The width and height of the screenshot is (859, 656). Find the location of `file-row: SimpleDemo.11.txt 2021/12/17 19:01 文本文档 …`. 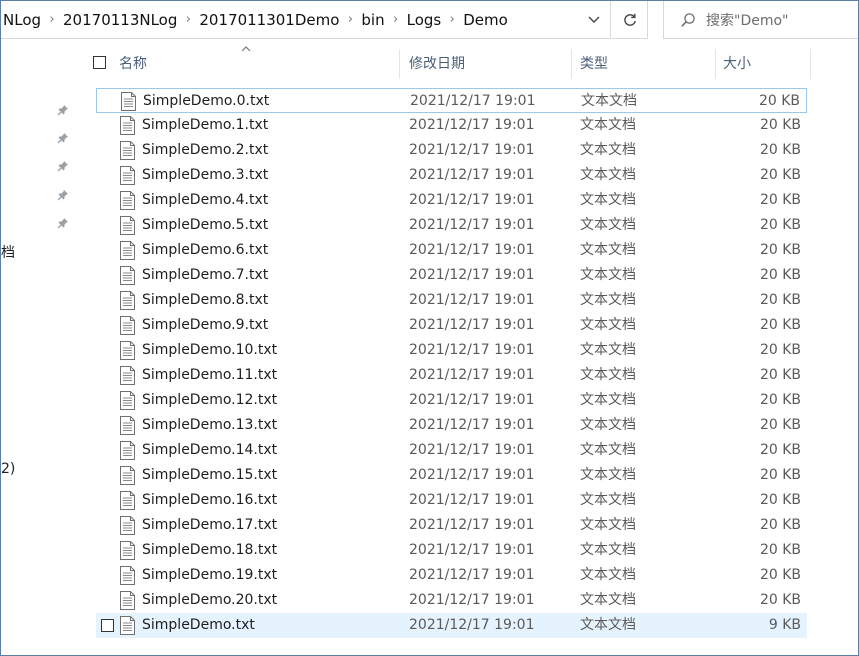

file-row: SimpleDemo.11.txt 2021/12/17 19:01 文本文档 … is located at coordinates (451, 375).